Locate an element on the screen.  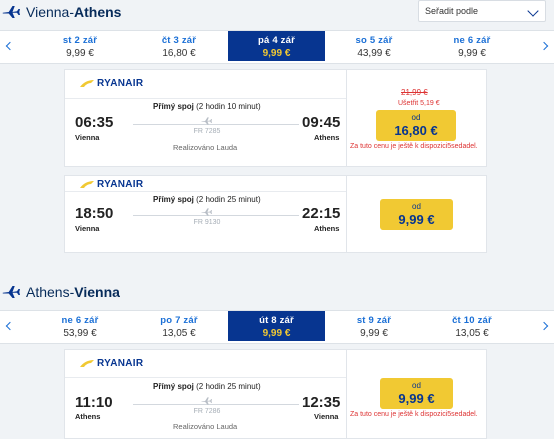
flight-number: FR 7286 is located at coordinates (207, 411).